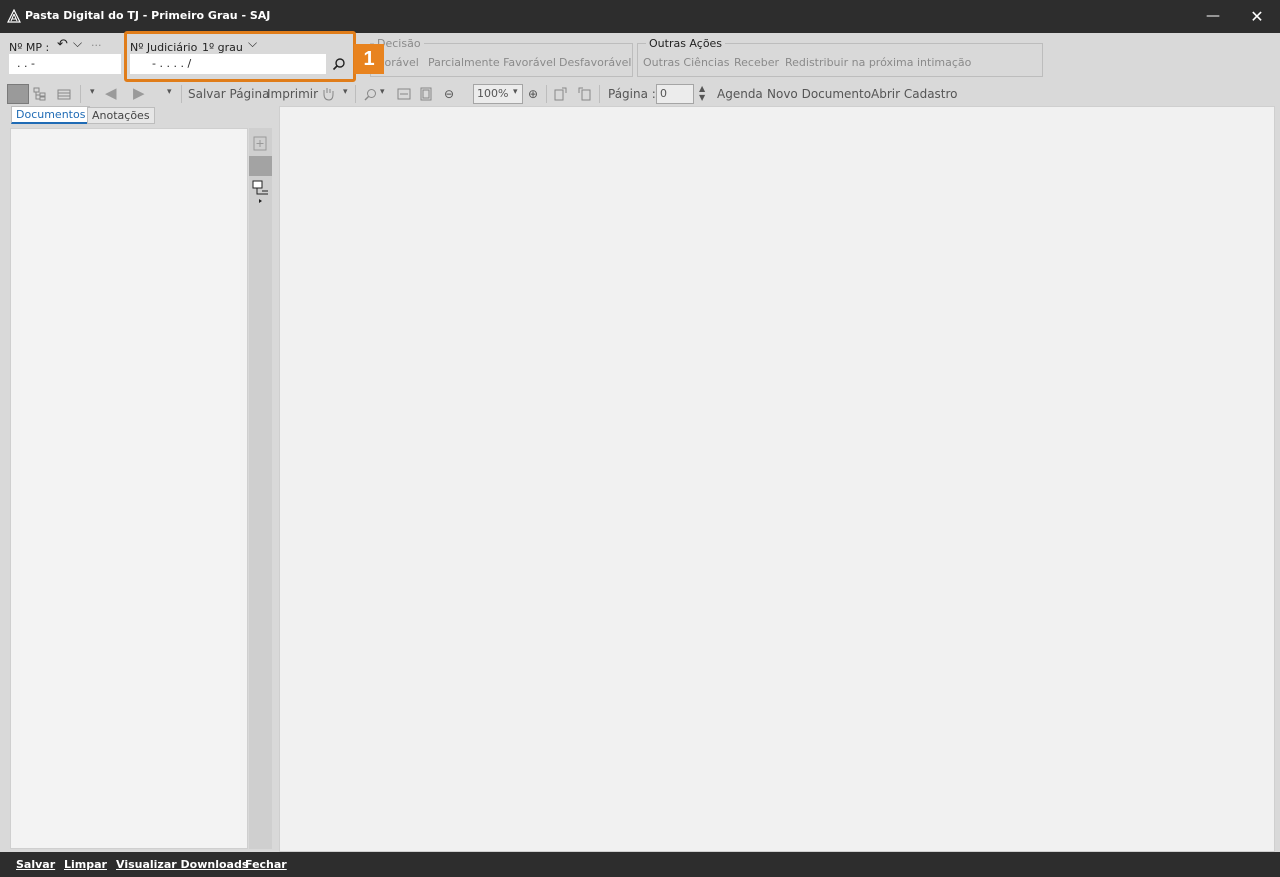 The height and width of the screenshot is (877, 1280). Describe the element at coordinates (328, 93) in the screenshot. I see `hand-tool-icon` at that location.